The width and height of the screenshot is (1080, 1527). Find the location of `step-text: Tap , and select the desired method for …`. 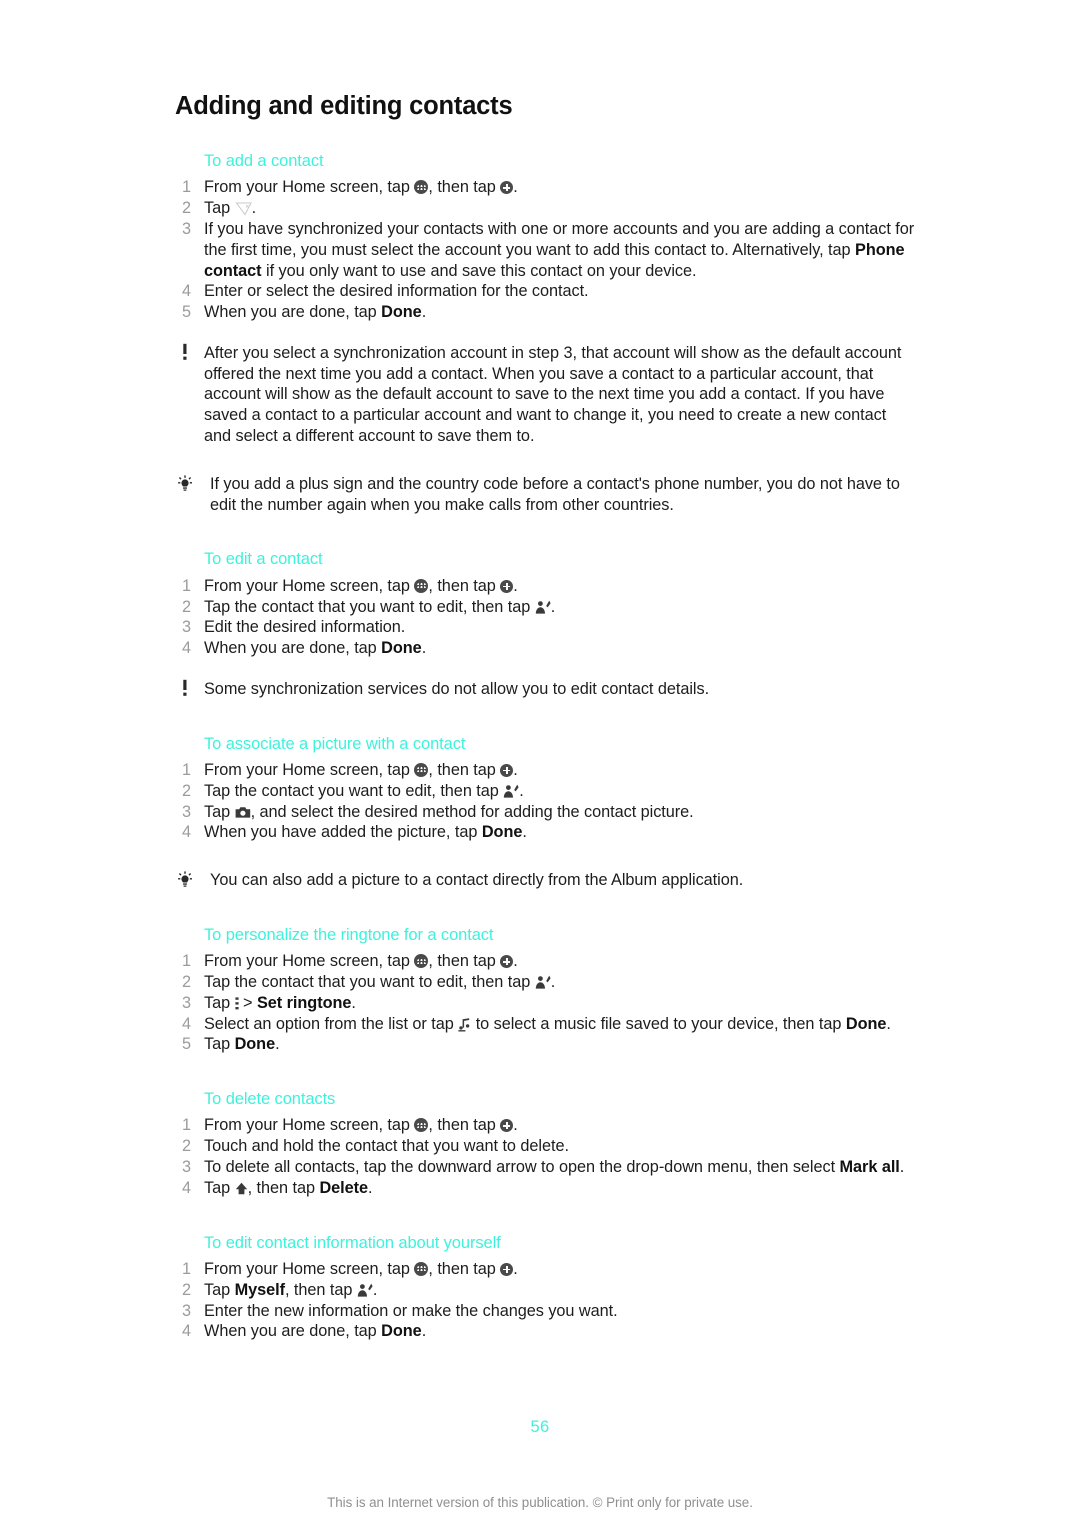

step-text: Tap , and select the desired method for … is located at coordinates (449, 812).